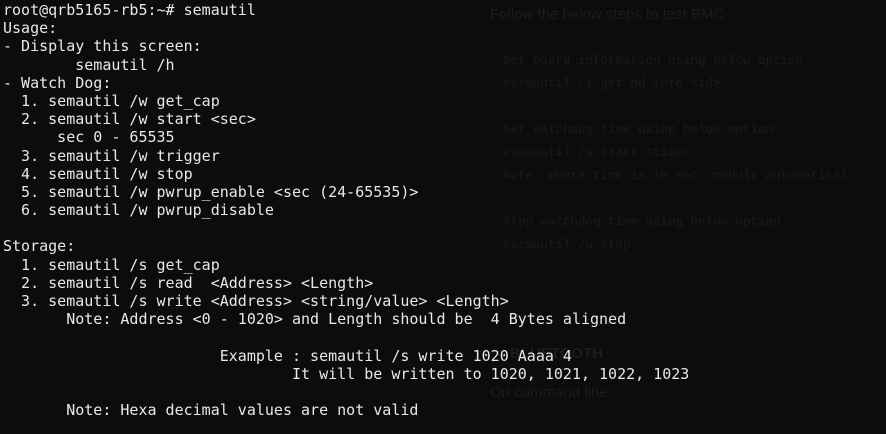 This screenshot has width=886, height=434. Describe the element at coordinates (211, 410) in the screenshot. I see `terminal-line: Note: Hexa decimal values are not valid` at that location.